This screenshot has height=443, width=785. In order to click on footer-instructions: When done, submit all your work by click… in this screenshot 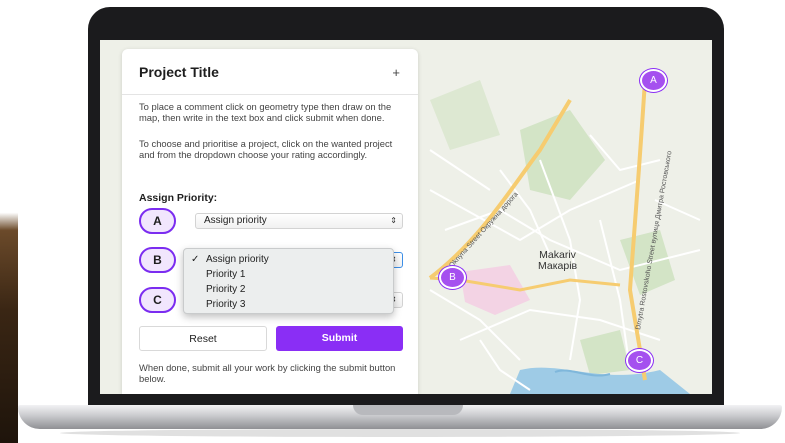, I will do `click(267, 373)`.